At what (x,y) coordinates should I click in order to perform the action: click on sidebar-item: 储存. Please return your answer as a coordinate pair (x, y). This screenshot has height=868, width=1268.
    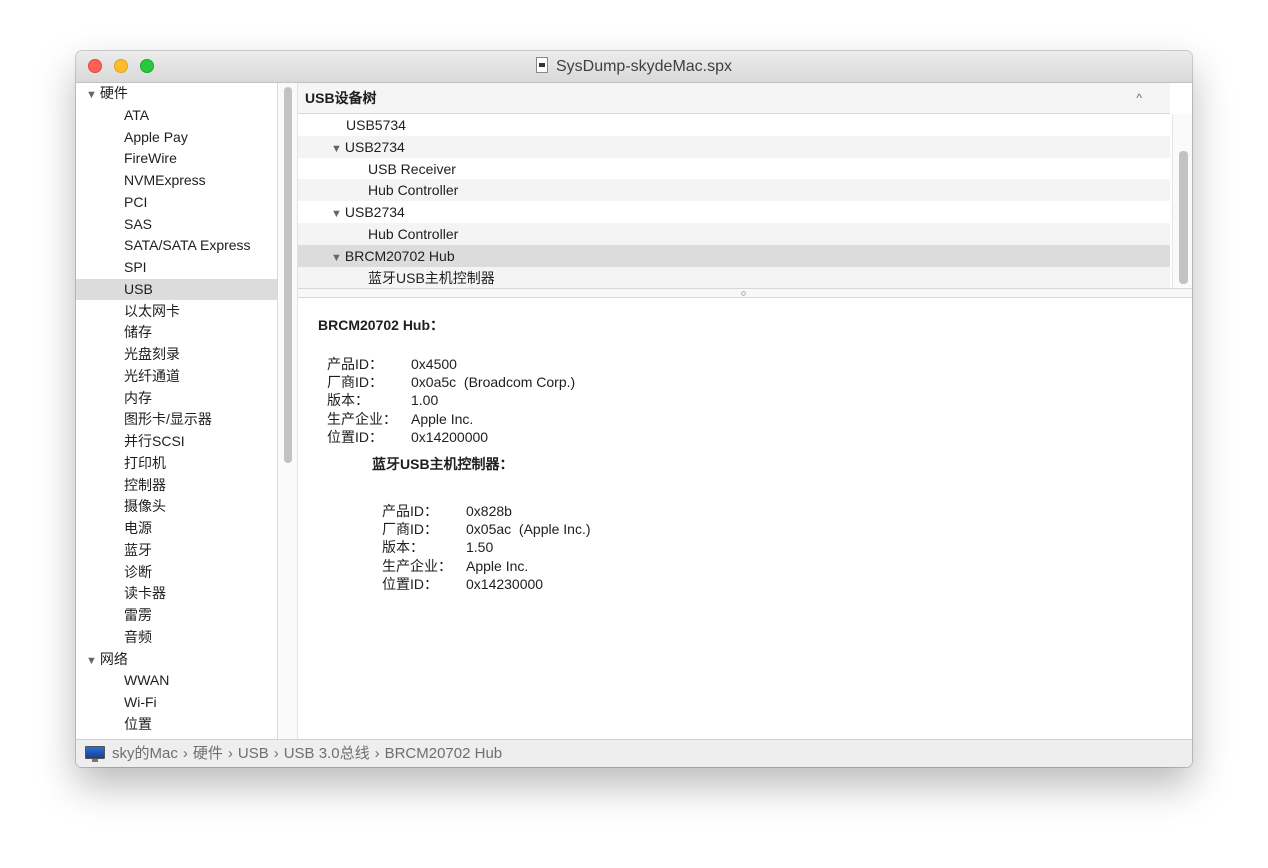
    Looking at the image, I should click on (176, 332).